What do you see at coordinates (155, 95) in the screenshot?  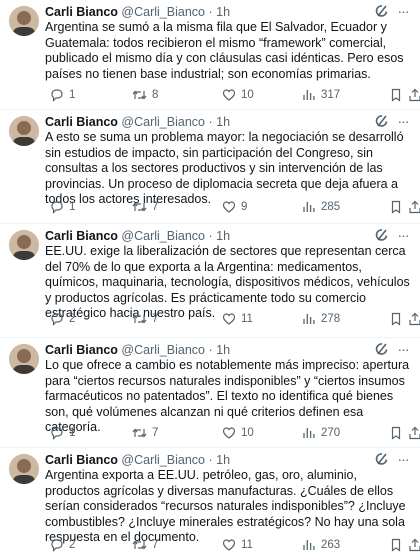 I see `repost-count: 8` at bounding box center [155, 95].